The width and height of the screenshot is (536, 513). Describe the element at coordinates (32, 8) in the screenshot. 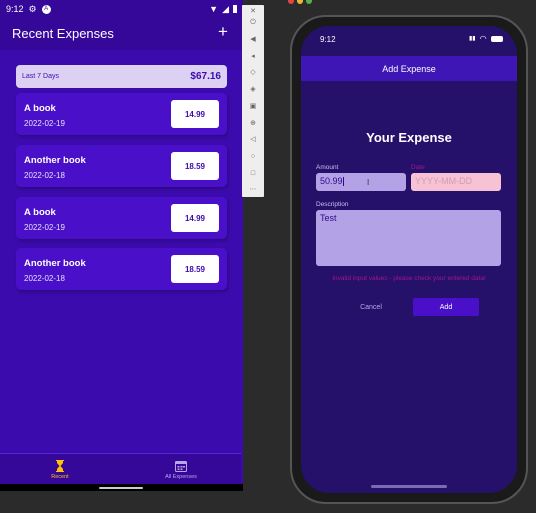

I see `settings-icon: ⚙` at that location.